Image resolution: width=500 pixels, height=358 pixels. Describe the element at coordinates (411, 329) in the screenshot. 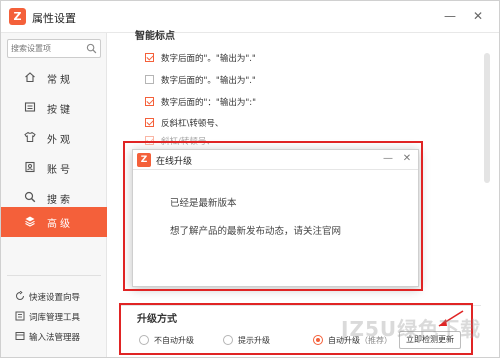

I see `watermark: JZ5U绿色下载` at that location.